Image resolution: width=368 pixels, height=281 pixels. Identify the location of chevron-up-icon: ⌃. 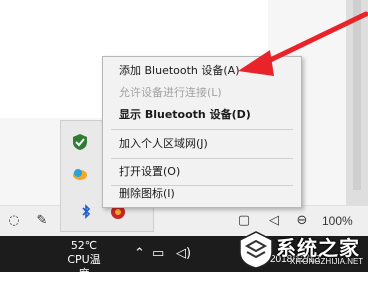
(139, 254).